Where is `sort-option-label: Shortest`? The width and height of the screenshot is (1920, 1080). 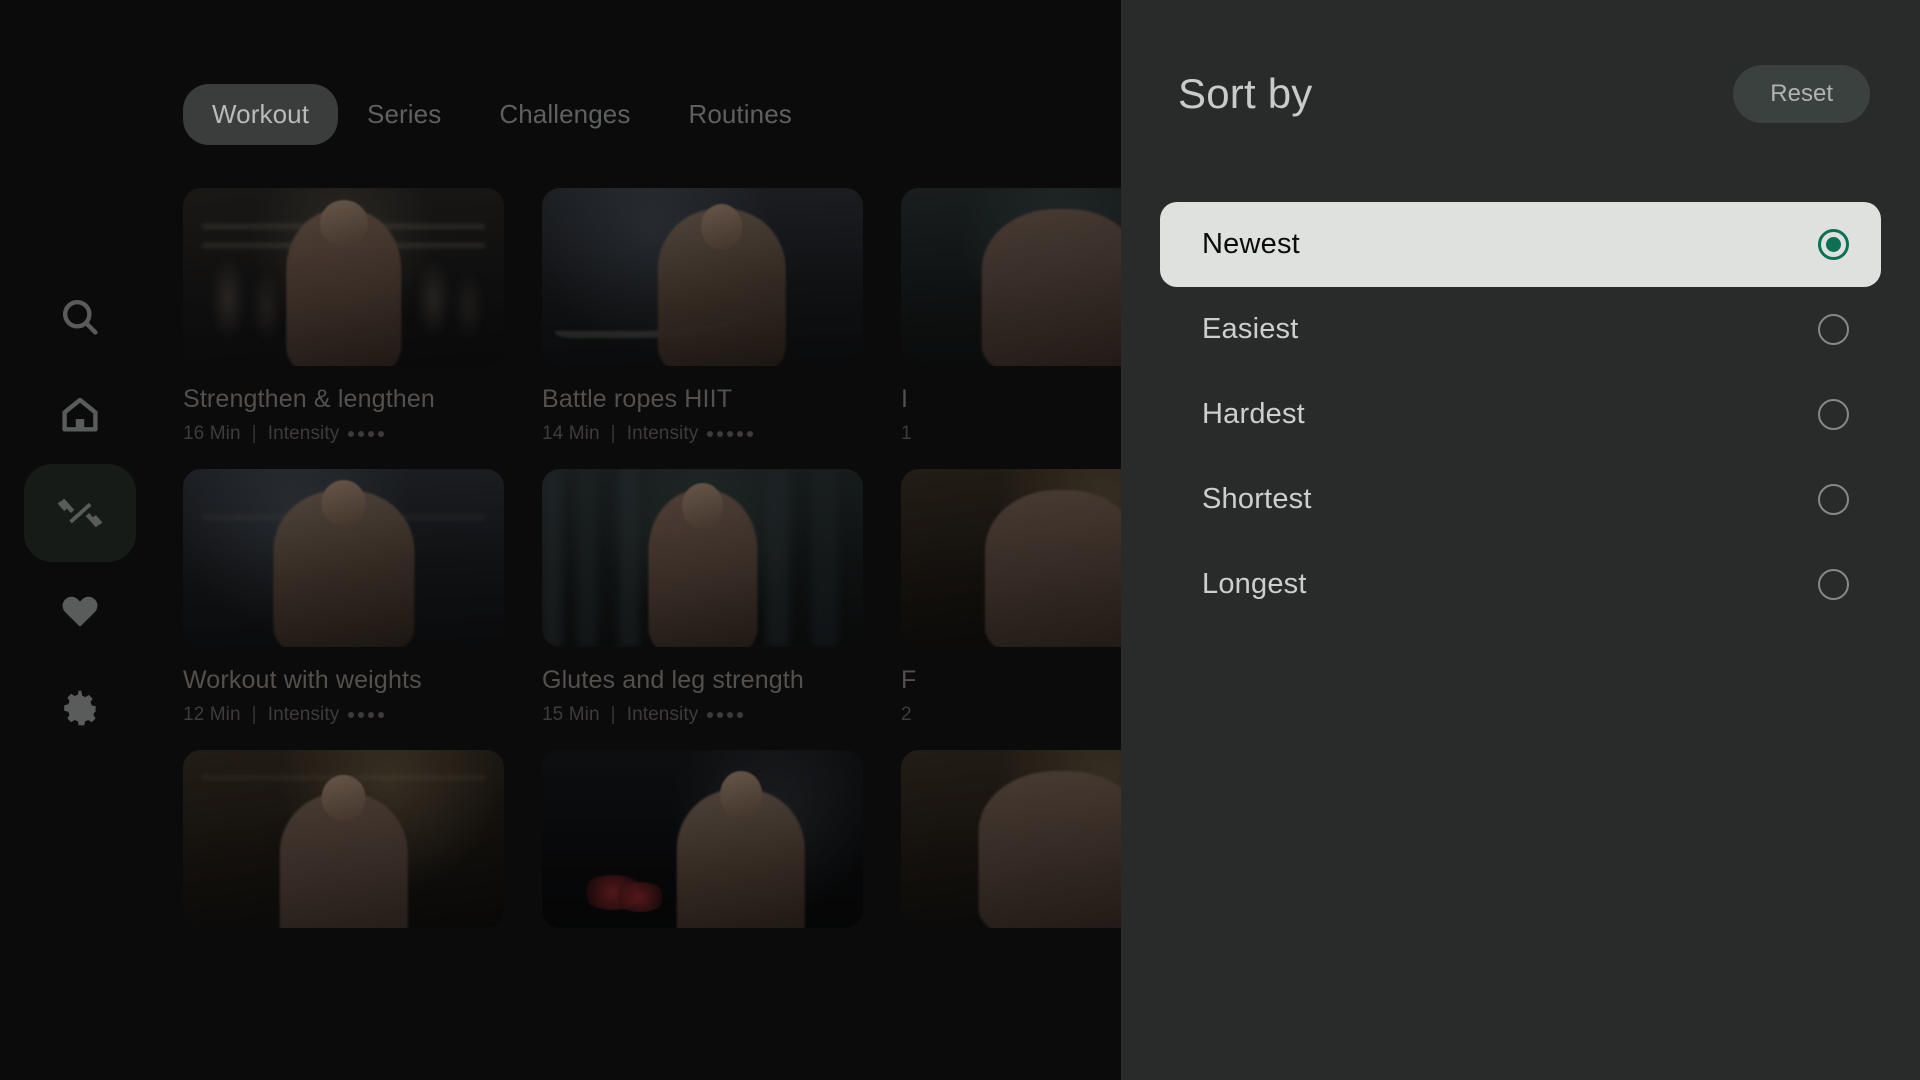
sort-option-label: Shortest is located at coordinates (1257, 499).